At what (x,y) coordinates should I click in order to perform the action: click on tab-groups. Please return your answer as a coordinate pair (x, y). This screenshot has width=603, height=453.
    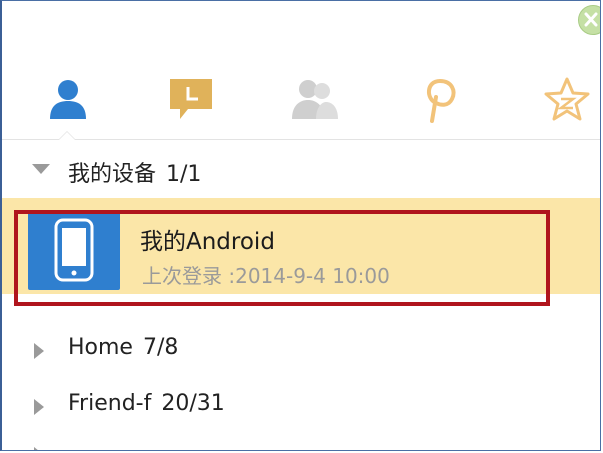
    Looking at the image, I should click on (310, 99).